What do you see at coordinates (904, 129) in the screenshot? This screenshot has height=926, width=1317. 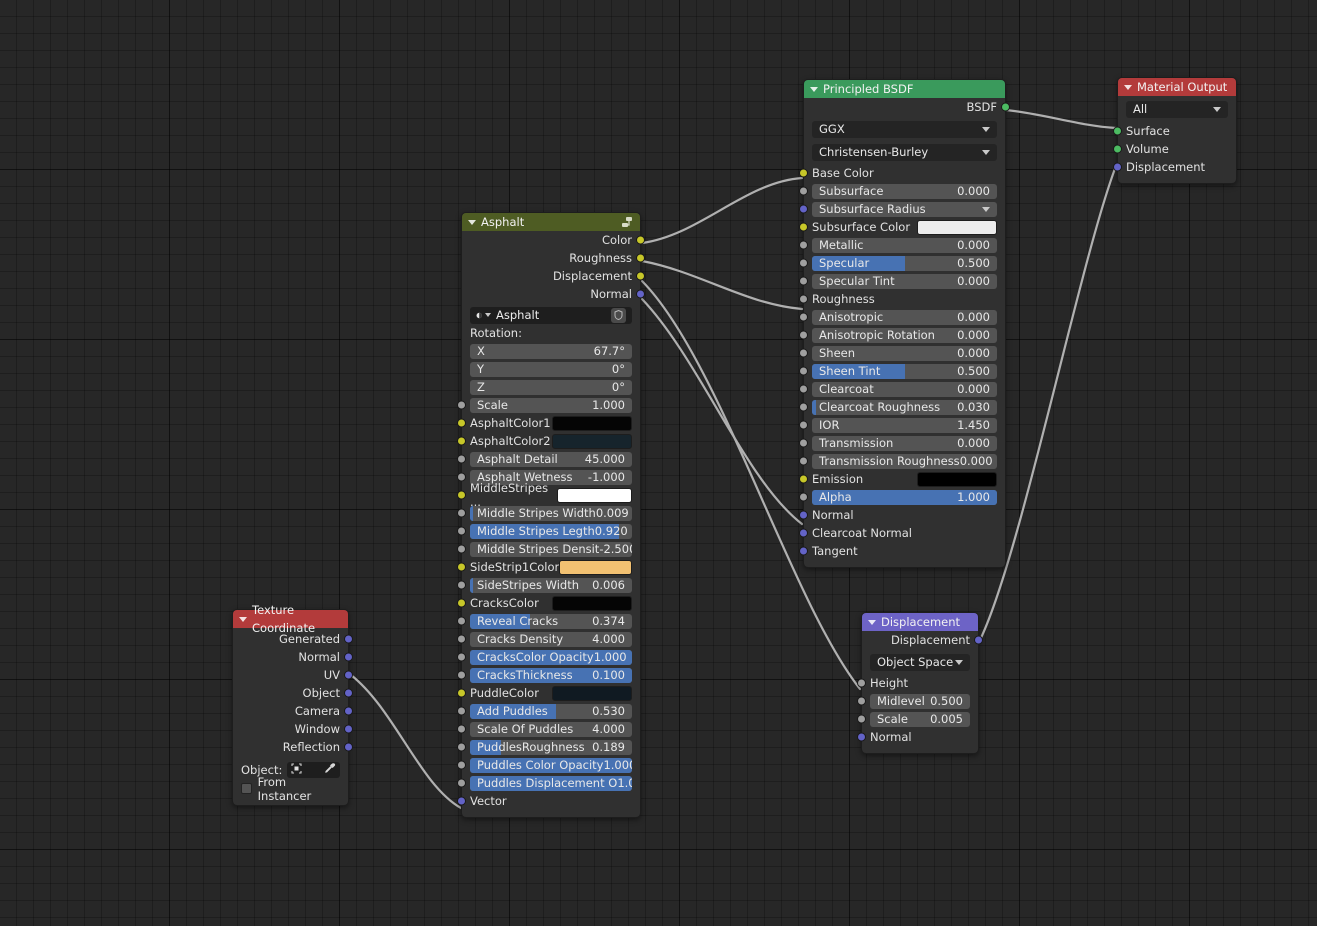 I see `distribution-dropdown: GGX` at bounding box center [904, 129].